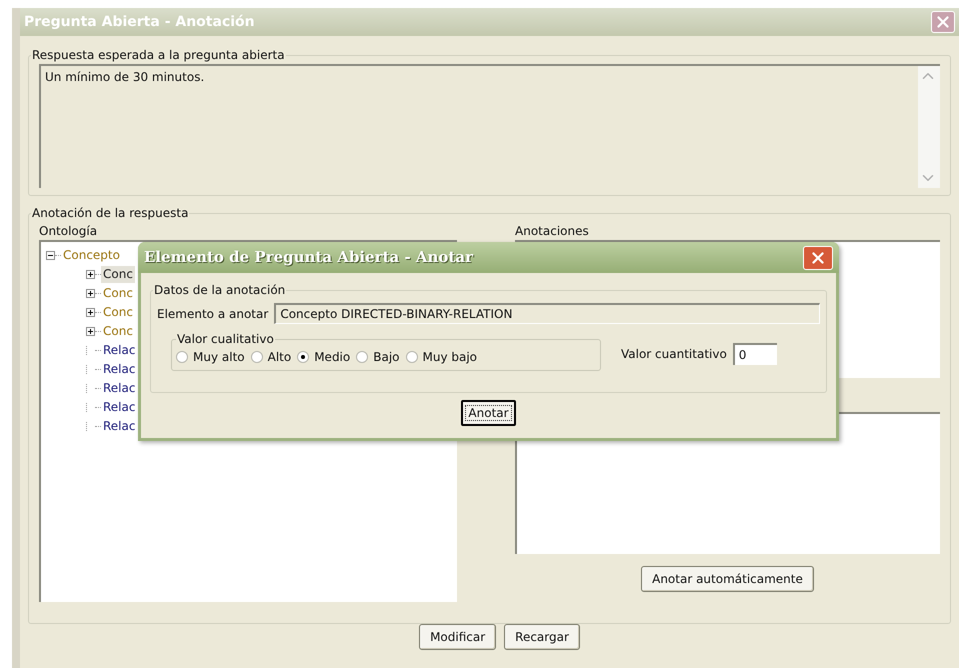 The image size is (959, 668). What do you see at coordinates (225, 339) in the screenshot?
I see `group-label: Valor cualitativo` at bounding box center [225, 339].